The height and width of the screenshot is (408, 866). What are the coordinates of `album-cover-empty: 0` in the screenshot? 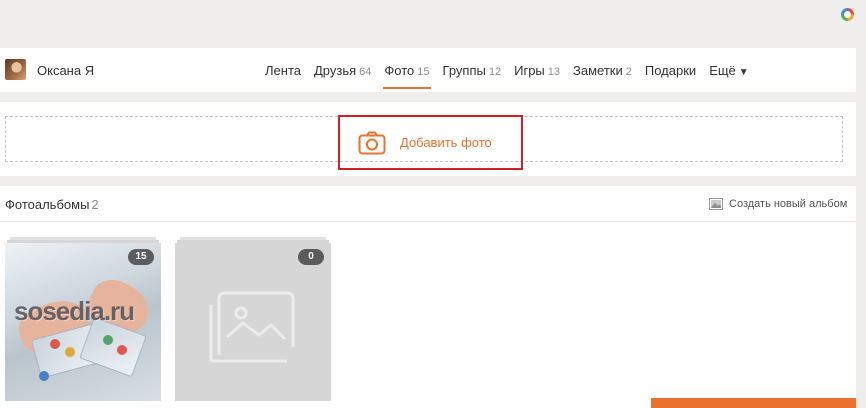 It's located at (253, 322).